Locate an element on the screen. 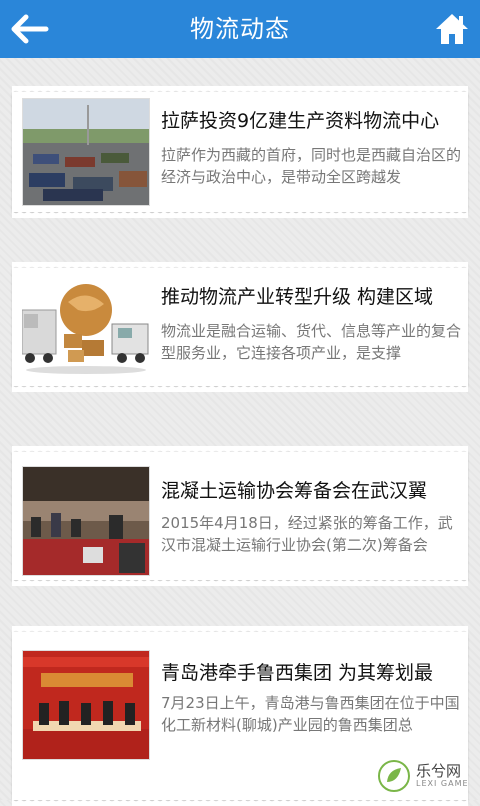 The height and width of the screenshot is (806, 480). news-title: 混凝土运输协会筹备会在武汉翼 is located at coordinates (294, 491).